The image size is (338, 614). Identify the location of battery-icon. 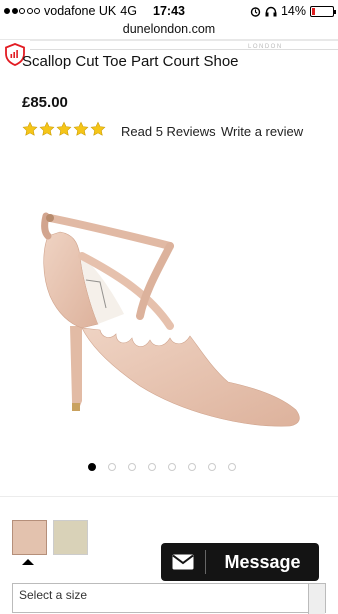
(323, 11).